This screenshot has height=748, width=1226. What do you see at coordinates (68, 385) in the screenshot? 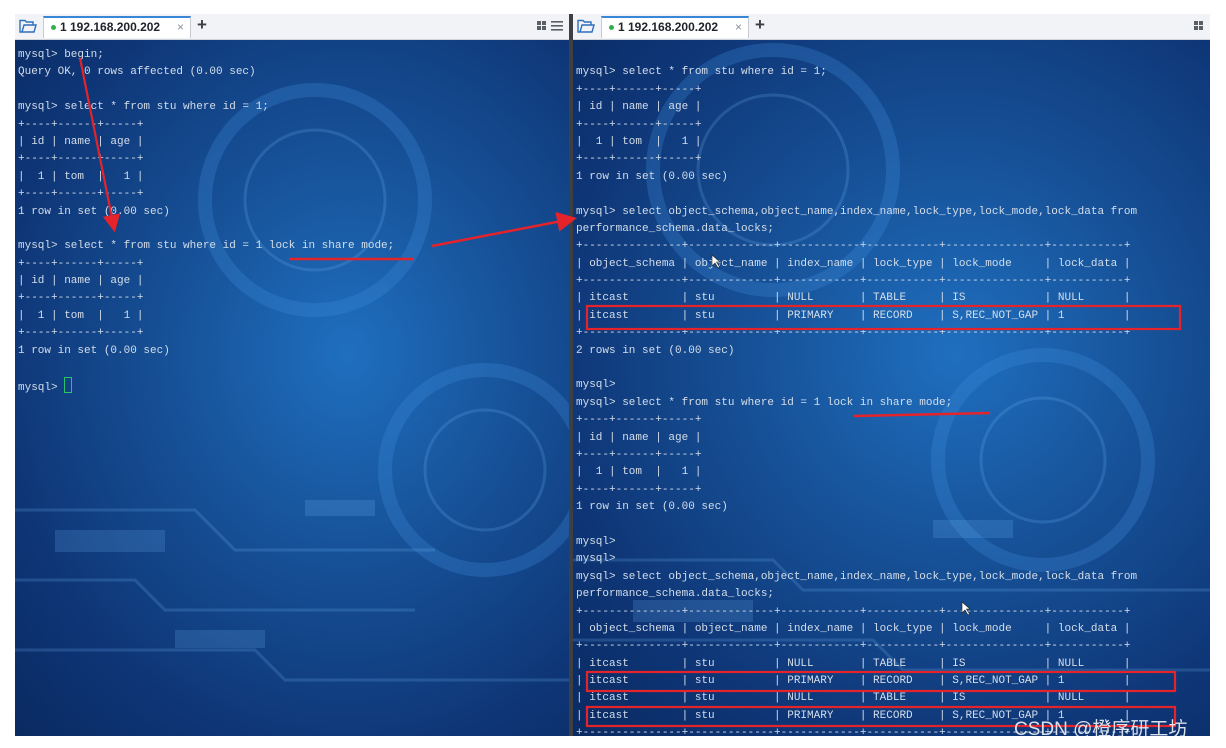
I see `cursor-icon` at bounding box center [68, 385].